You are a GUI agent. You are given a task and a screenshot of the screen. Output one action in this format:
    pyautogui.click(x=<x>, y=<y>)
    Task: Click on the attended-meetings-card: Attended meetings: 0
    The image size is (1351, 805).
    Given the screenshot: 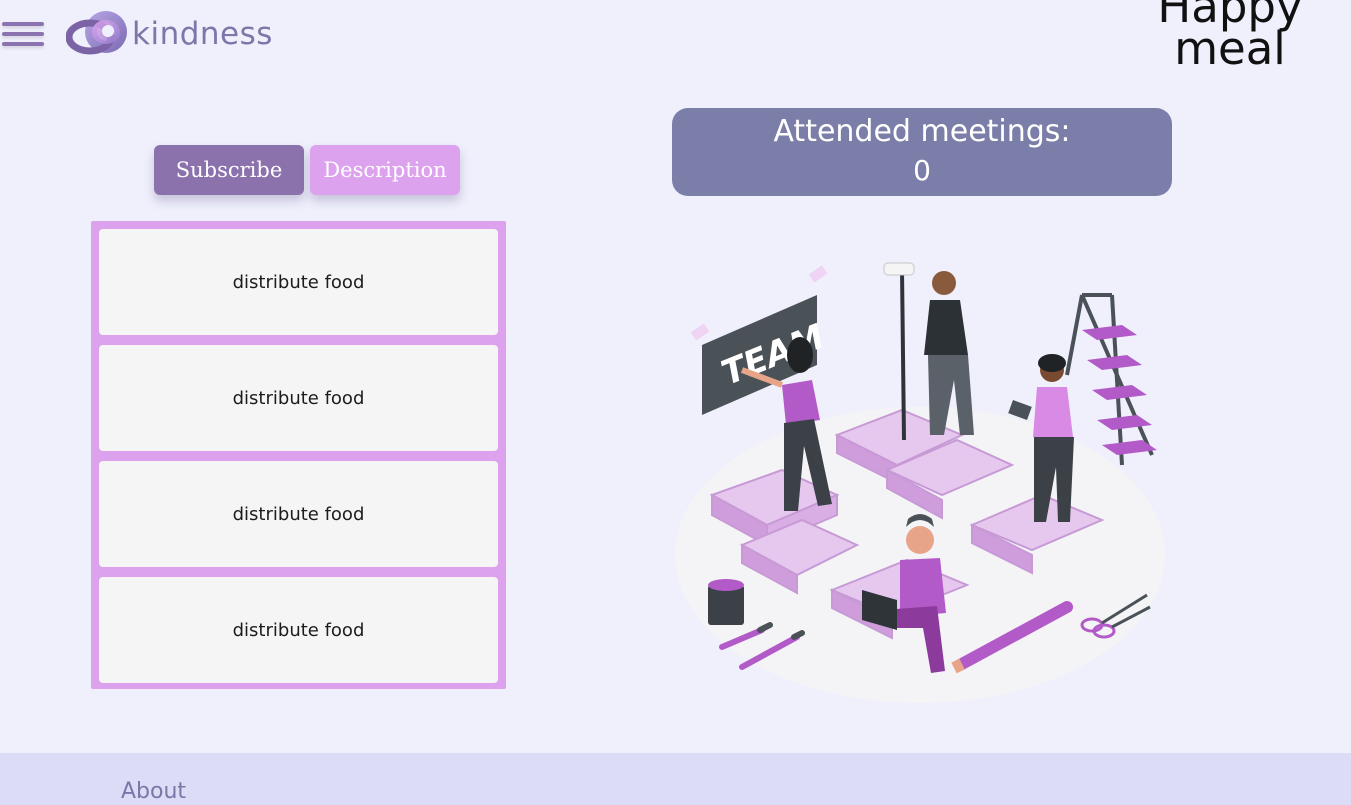 What is the action you would take?
    pyautogui.click(x=922, y=152)
    